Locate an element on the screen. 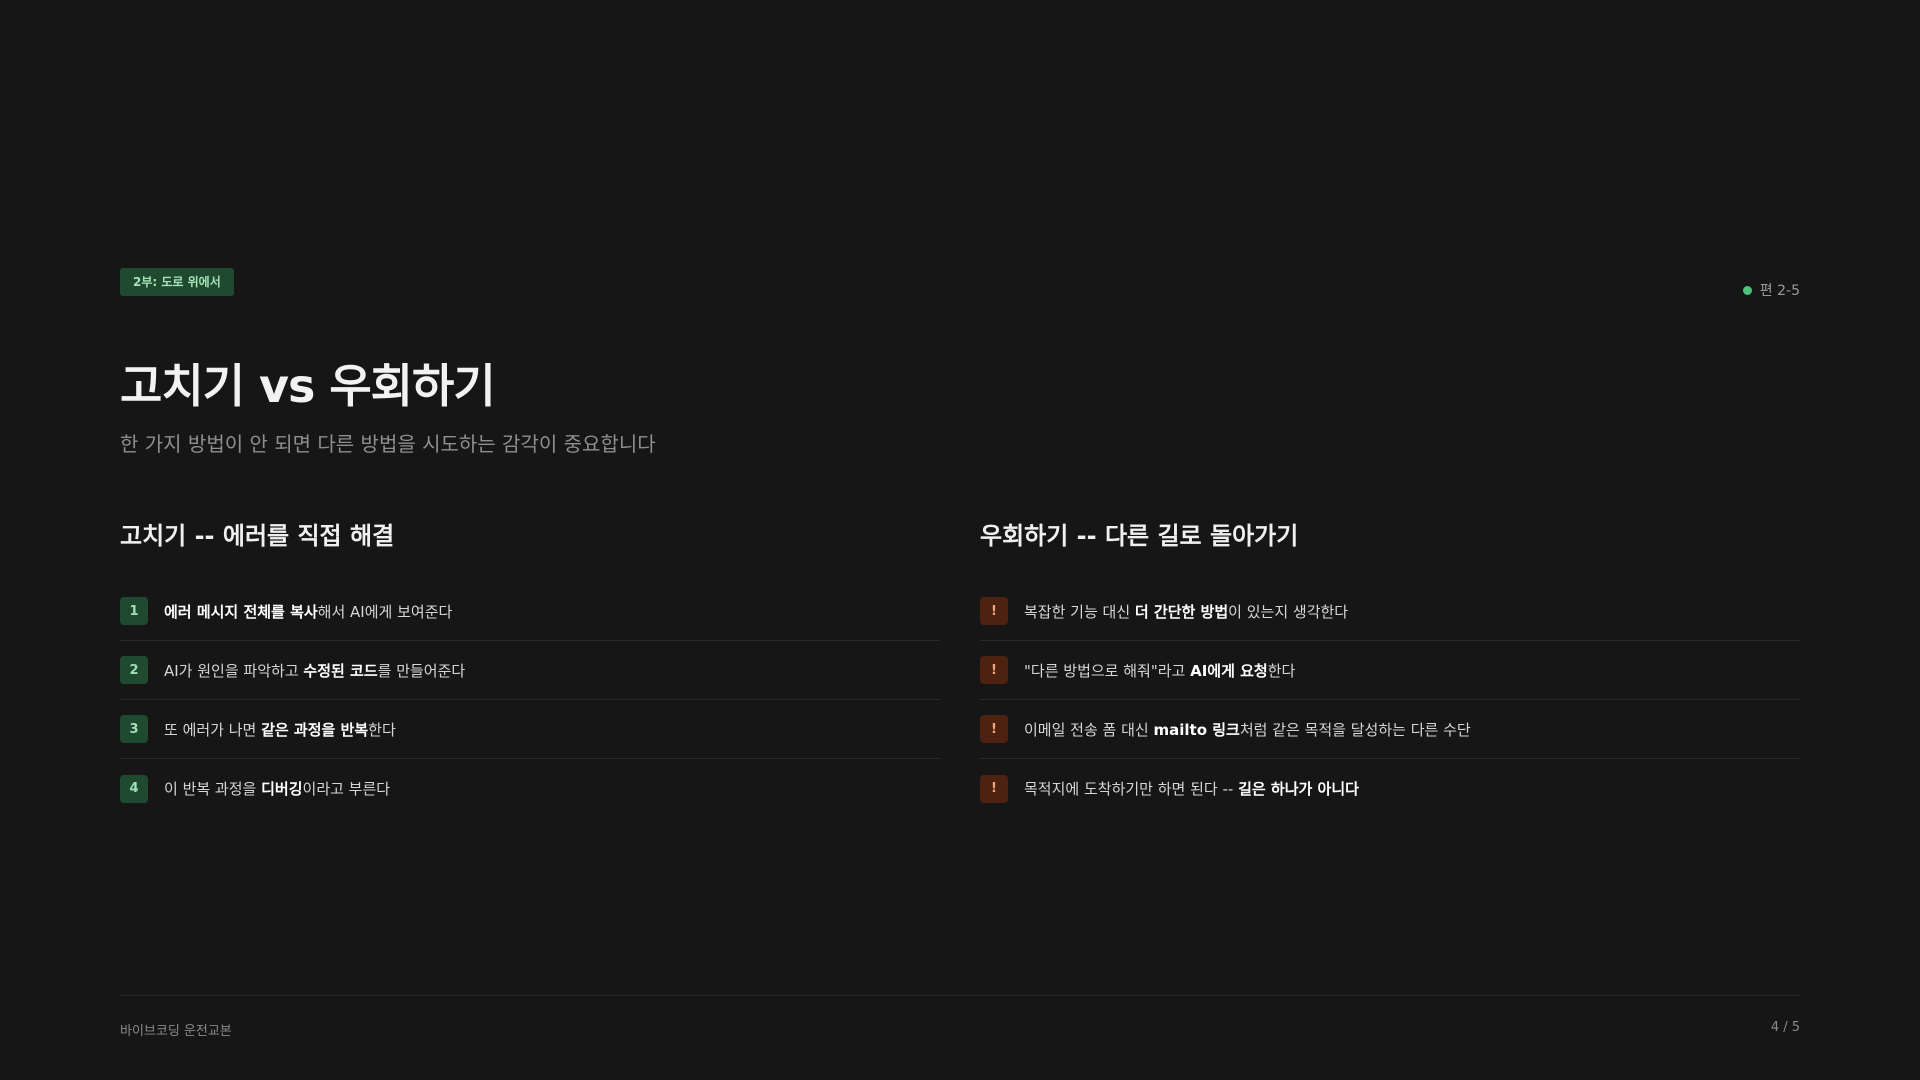 Image resolution: width=1920 pixels, height=1080 pixels. plain-text: 처럼 같은 목적을 달성하는 다른 수단 is located at coordinates (1355, 729).